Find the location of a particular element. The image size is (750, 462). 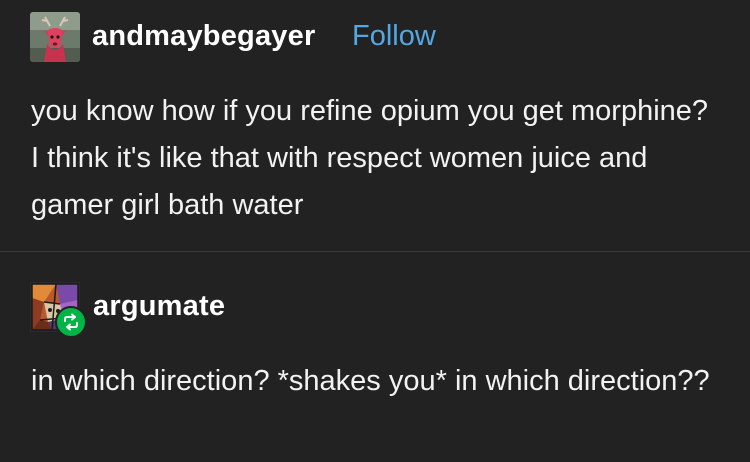

follow-button: Follow is located at coordinates (394, 36).